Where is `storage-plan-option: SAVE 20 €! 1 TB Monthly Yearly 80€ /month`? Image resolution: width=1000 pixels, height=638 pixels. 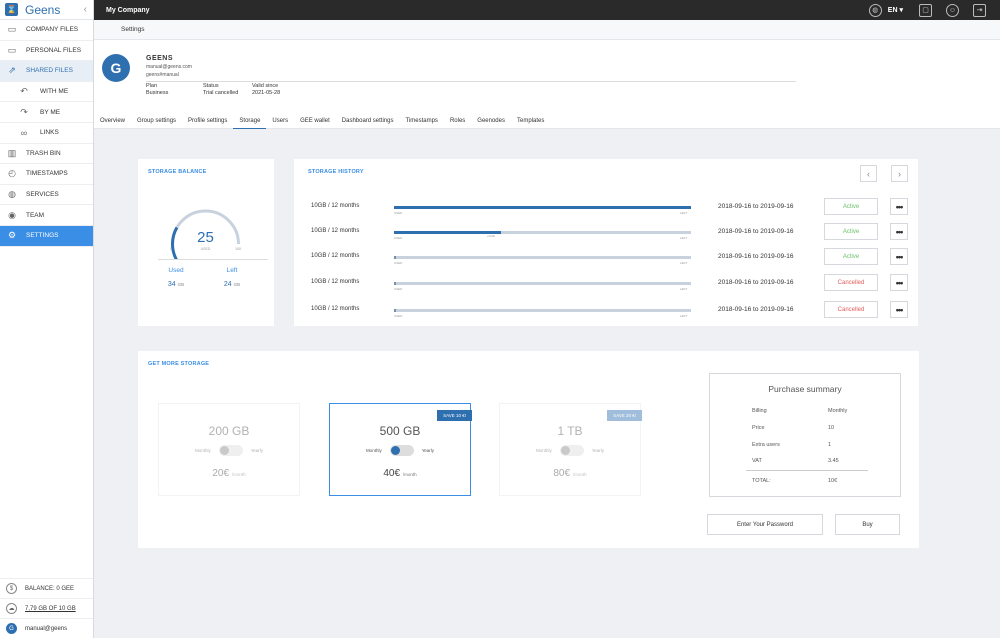 storage-plan-option: SAVE 20 €! 1 TB Monthly Yearly 80€ /month is located at coordinates (570, 449).